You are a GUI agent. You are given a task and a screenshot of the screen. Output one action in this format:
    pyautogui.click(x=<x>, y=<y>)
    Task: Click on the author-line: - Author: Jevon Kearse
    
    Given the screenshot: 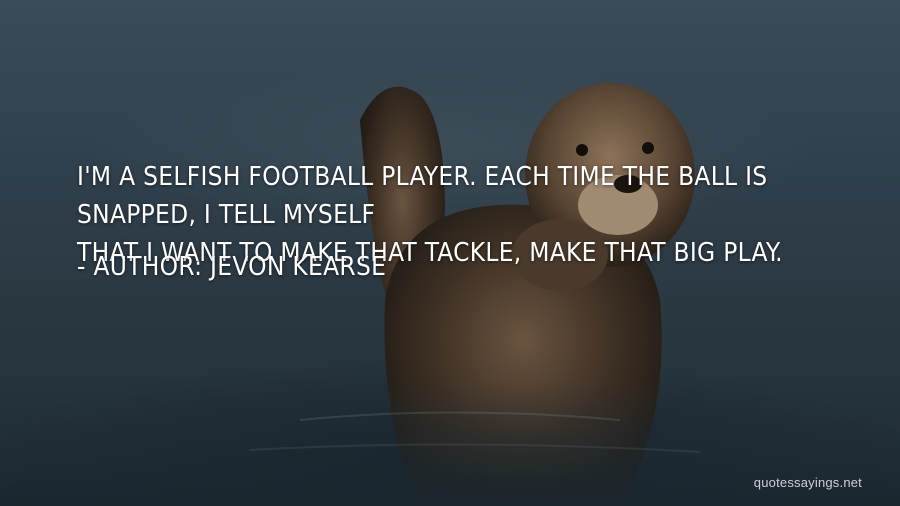 What is the action you would take?
    pyautogui.click(x=231, y=267)
    